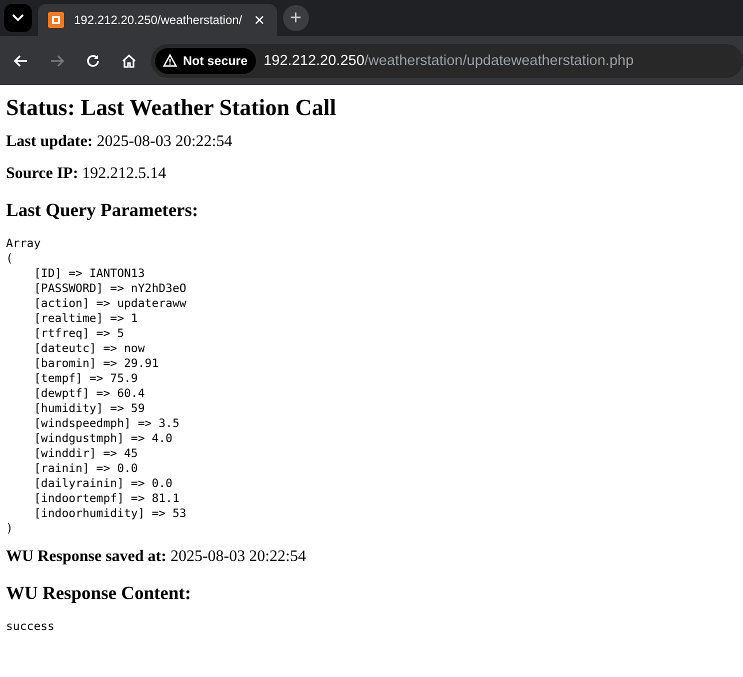 Image resolution: width=743 pixels, height=677 pixels. Describe the element at coordinates (56, 20) in the screenshot. I see `site-icon` at that location.